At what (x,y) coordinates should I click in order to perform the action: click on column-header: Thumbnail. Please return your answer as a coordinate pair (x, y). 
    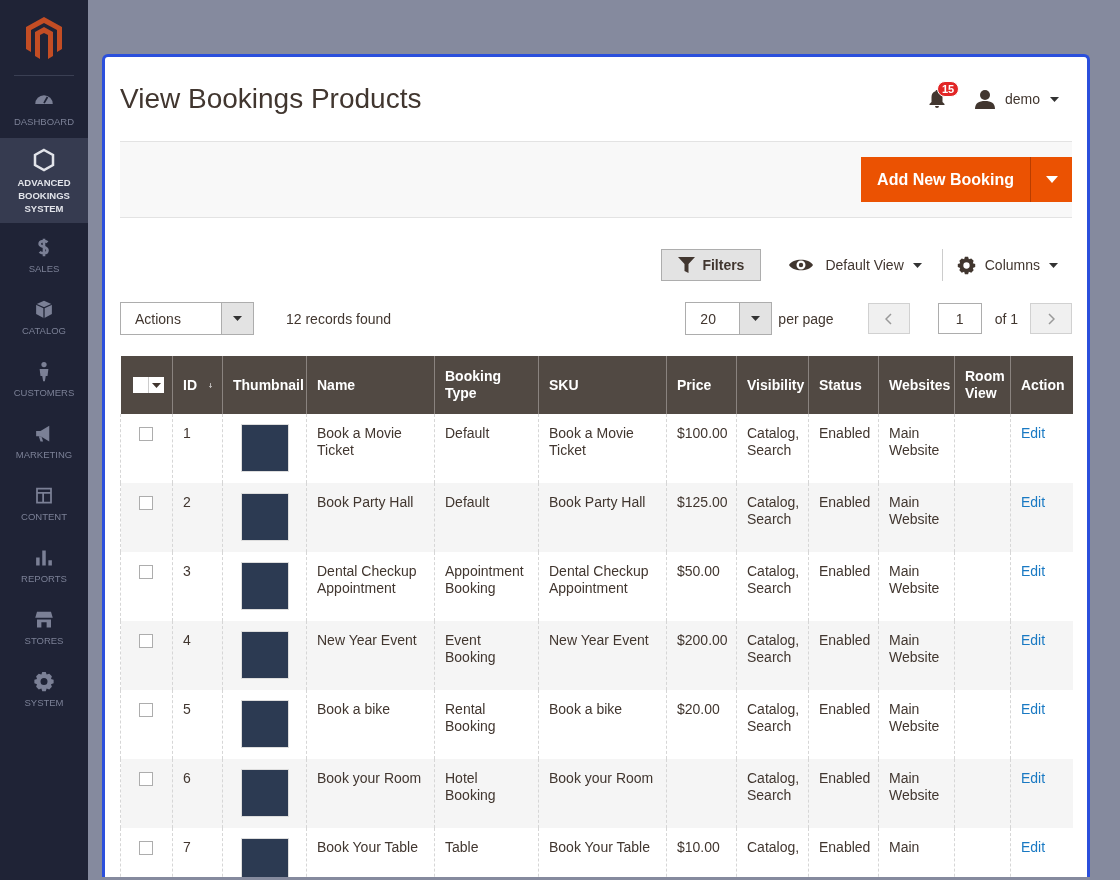
    Looking at the image, I should click on (264, 385).